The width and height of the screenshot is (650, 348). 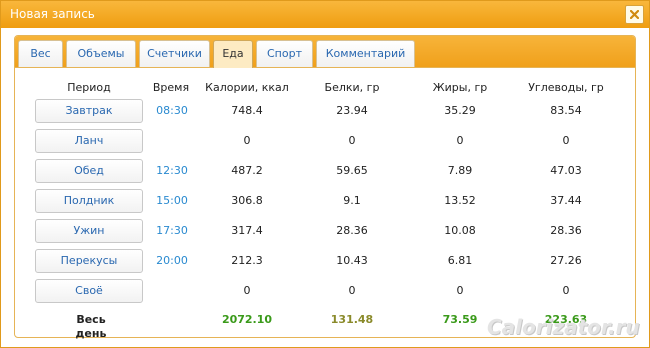 What do you see at coordinates (566, 110) in the screenshot?
I see `carbs-breakfast: 83.54` at bounding box center [566, 110].